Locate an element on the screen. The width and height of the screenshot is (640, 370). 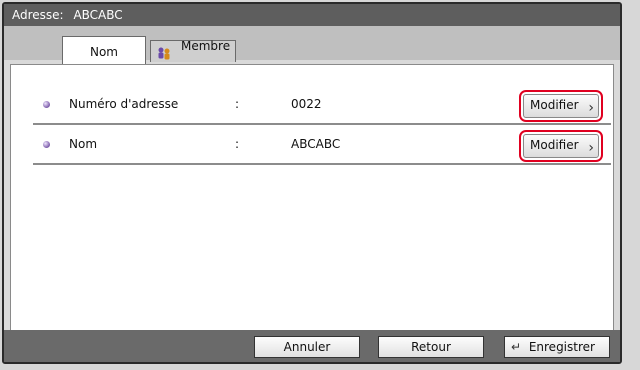
tab-nom: Nom is located at coordinates (104, 50).